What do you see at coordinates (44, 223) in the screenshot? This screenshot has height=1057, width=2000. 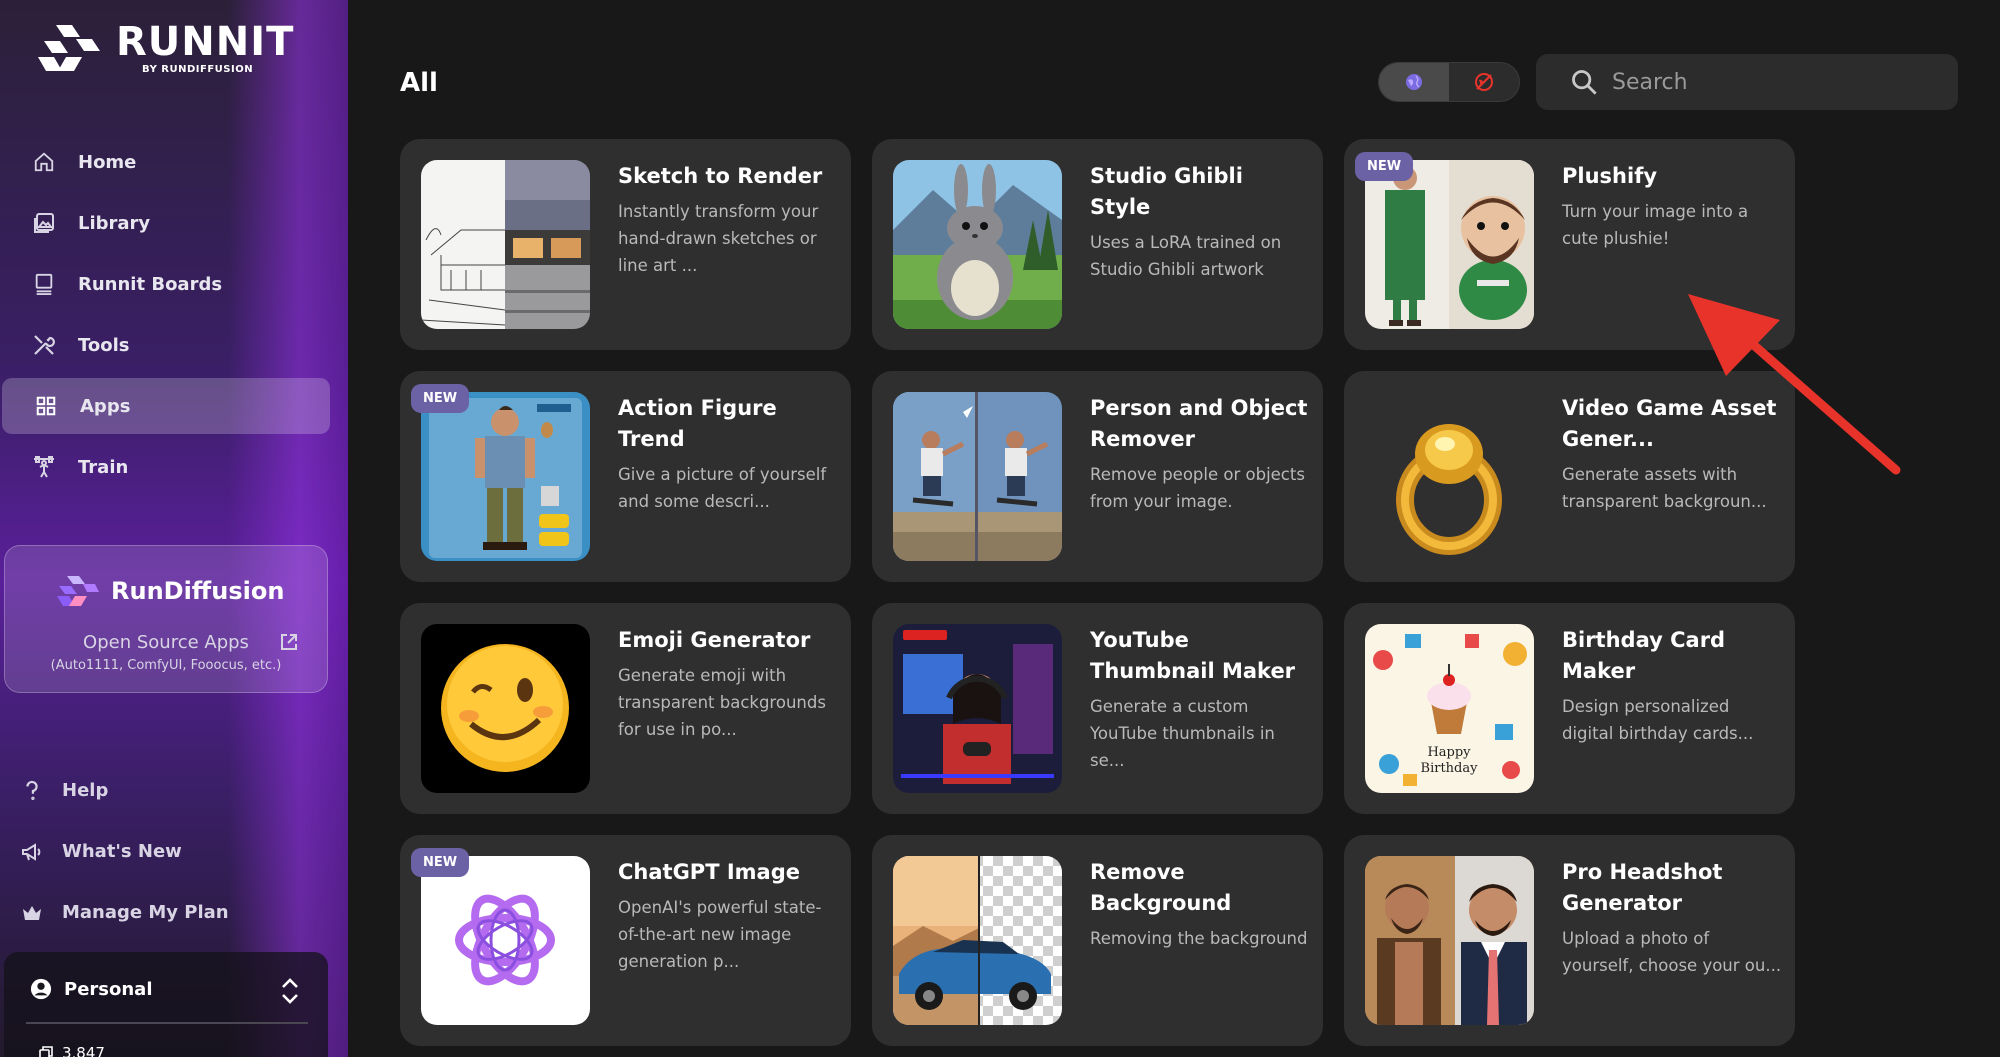 I see `library-icon` at bounding box center [44, 223].